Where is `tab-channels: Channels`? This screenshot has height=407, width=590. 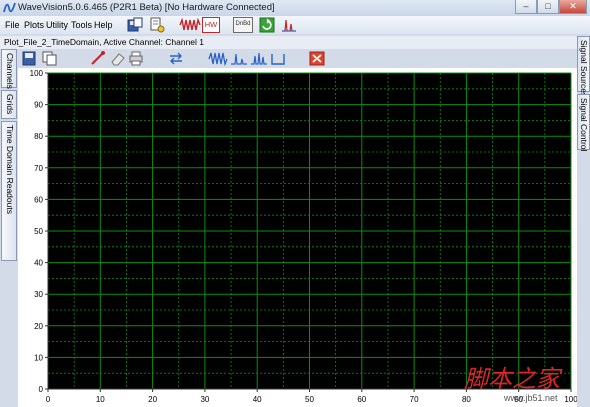
tab-channels: Channels is located at coordinates (9, 69).